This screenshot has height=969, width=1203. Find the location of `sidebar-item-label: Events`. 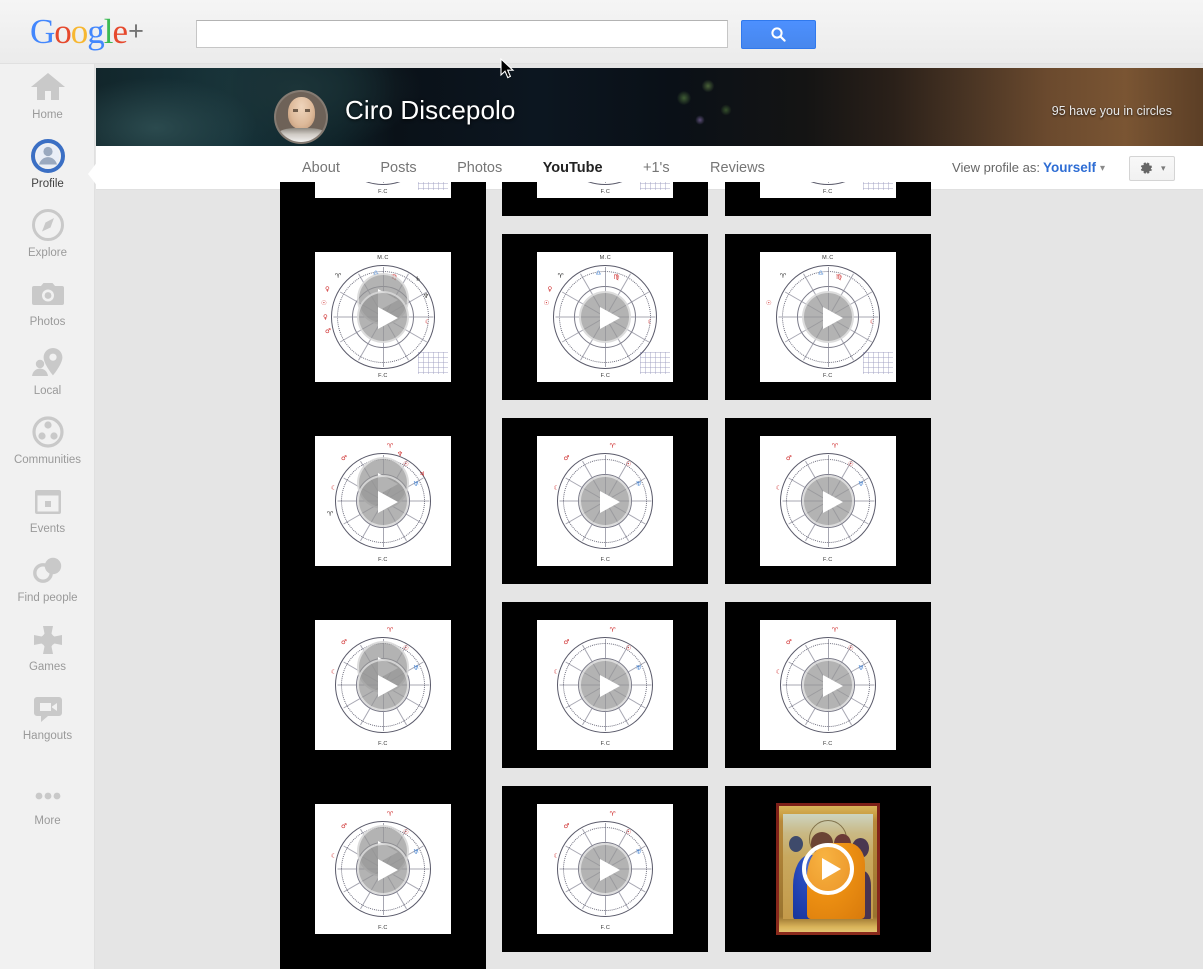

sidebar-item-label: Events is located at coordinates (47, 529).